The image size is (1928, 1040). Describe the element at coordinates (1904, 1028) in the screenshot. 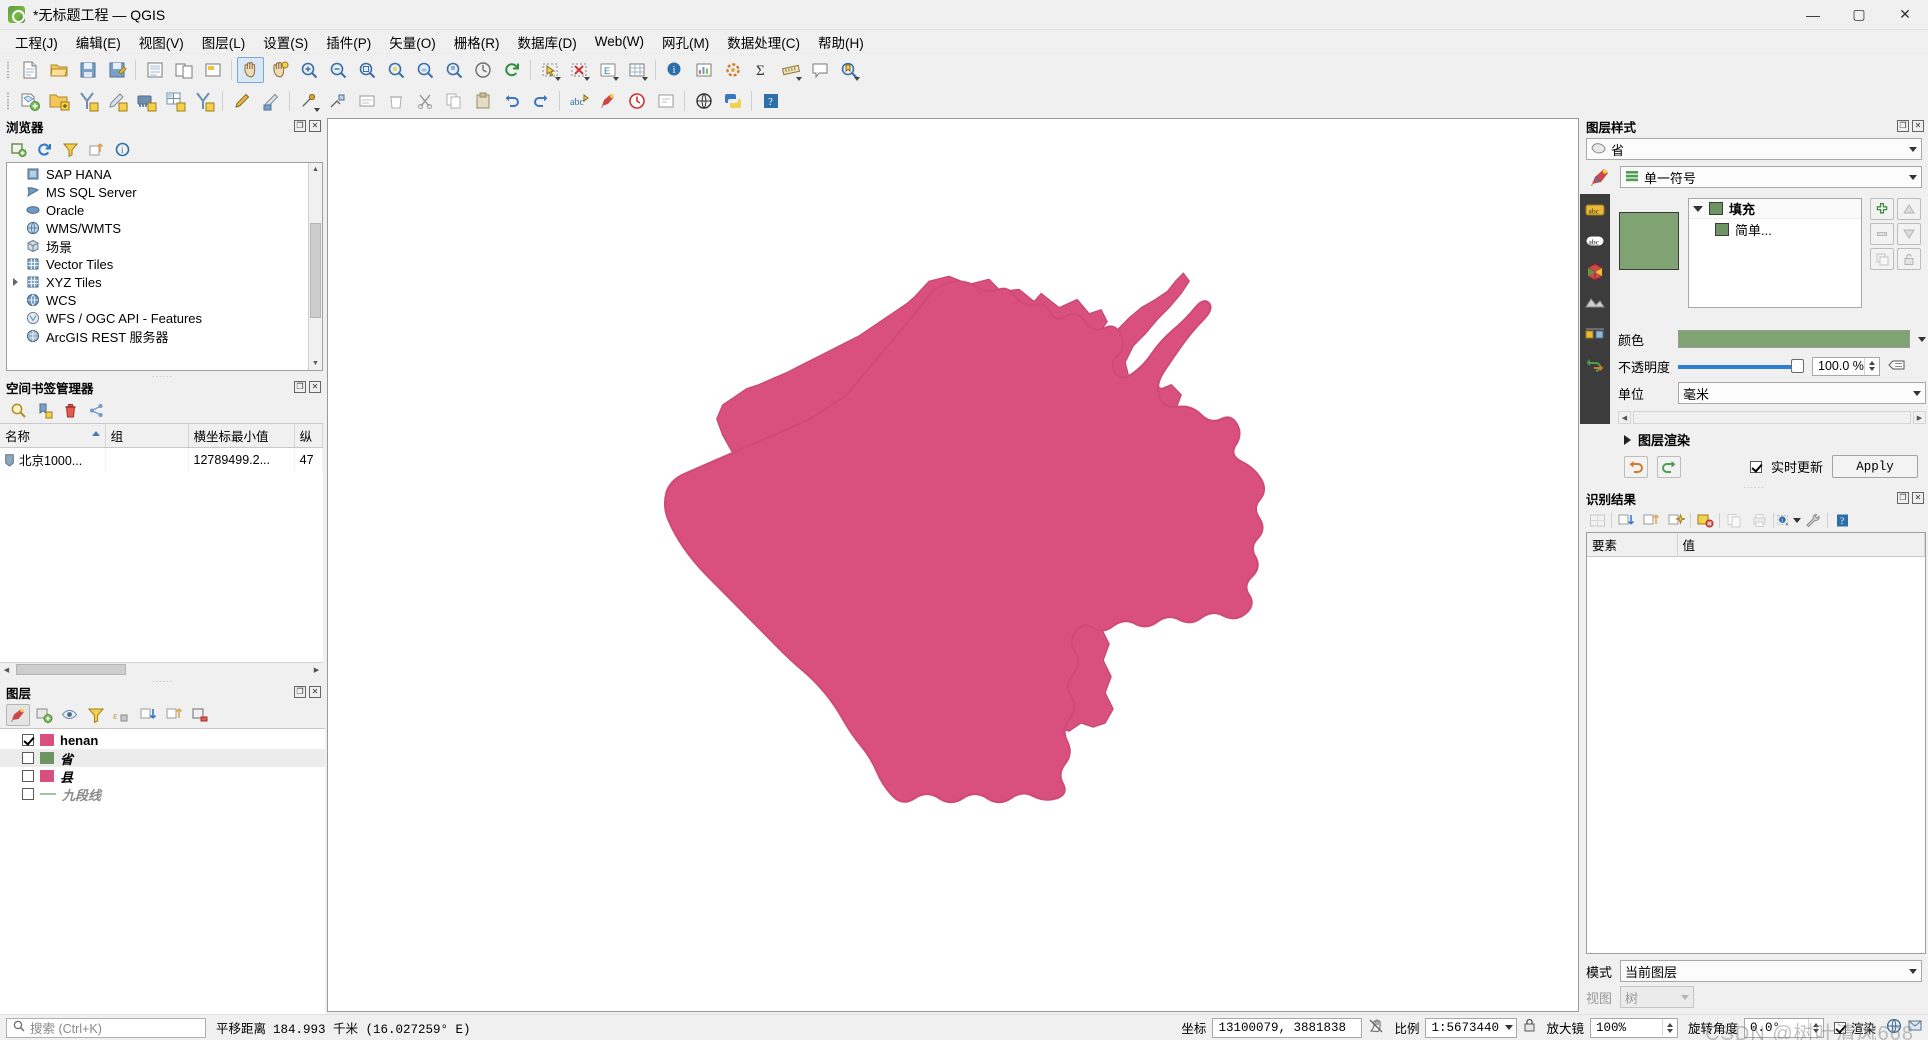

I see `crs-status` at that location.